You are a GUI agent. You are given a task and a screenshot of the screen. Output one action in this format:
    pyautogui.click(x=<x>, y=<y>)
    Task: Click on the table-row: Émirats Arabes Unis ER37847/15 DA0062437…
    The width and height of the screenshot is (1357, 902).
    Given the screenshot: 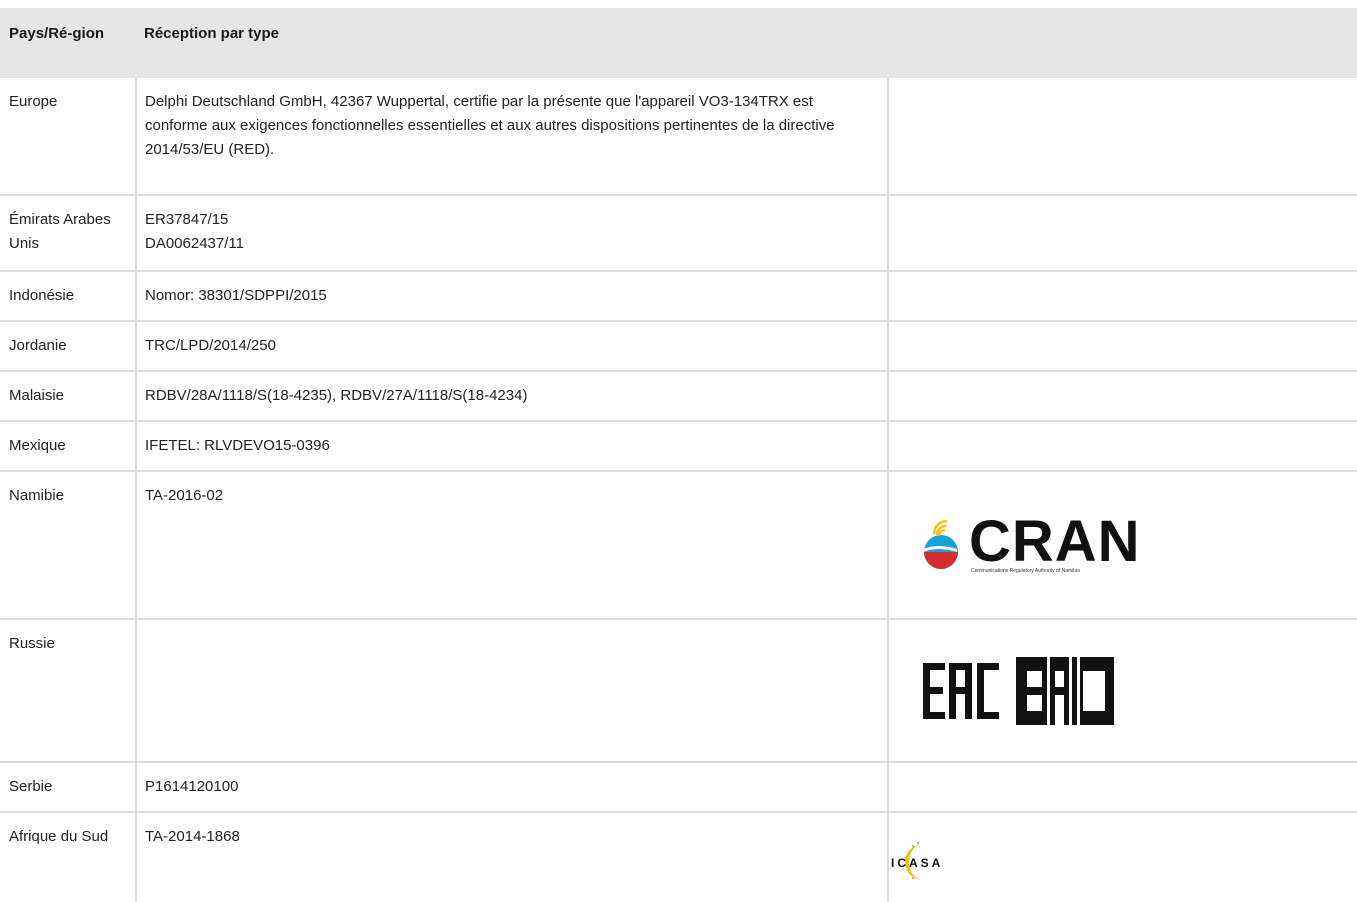 What is the action you would take?
    pyautogui.click(x=678, y=233)
    